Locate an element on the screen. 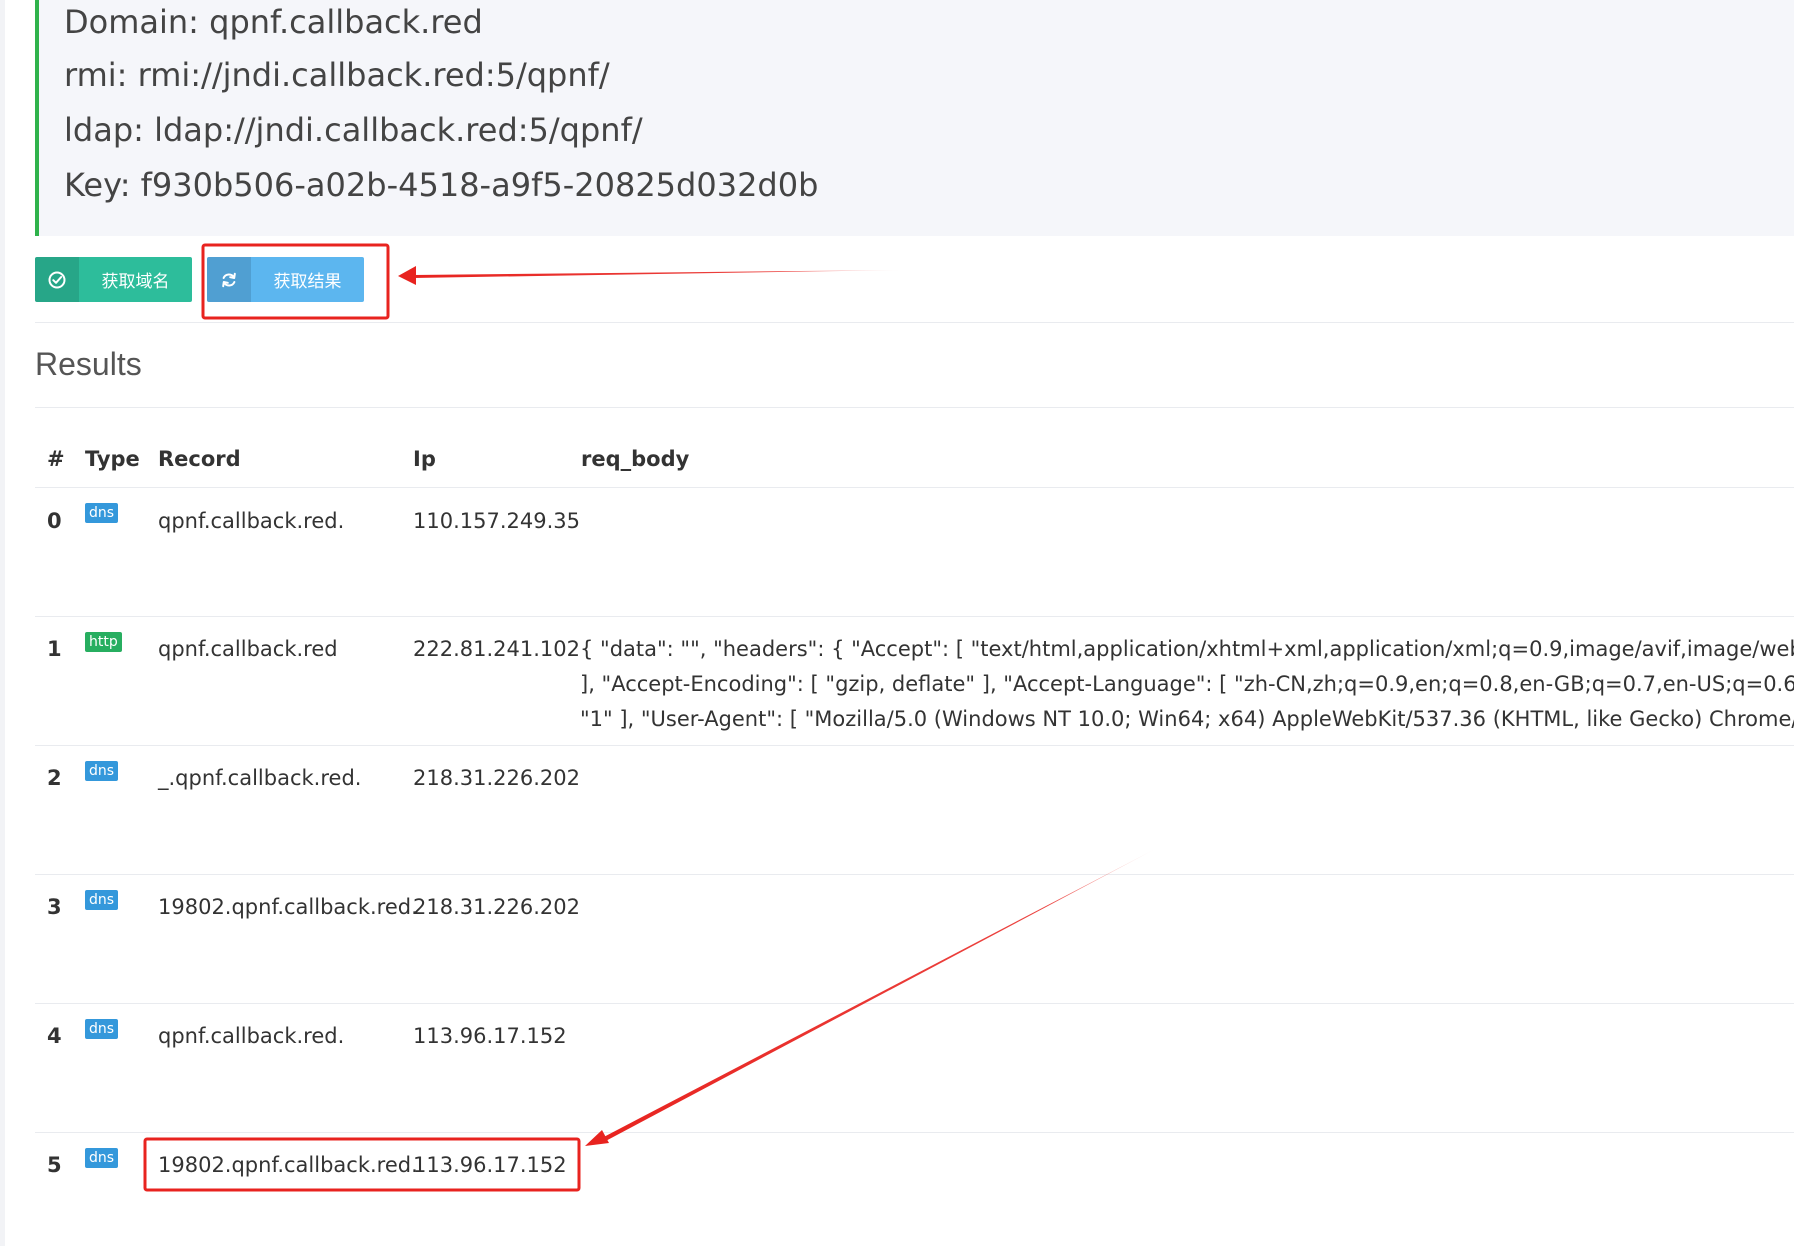 This screenshot has width=1794, height=1246. row-index: 5 is located at coordinates (54, 1165).